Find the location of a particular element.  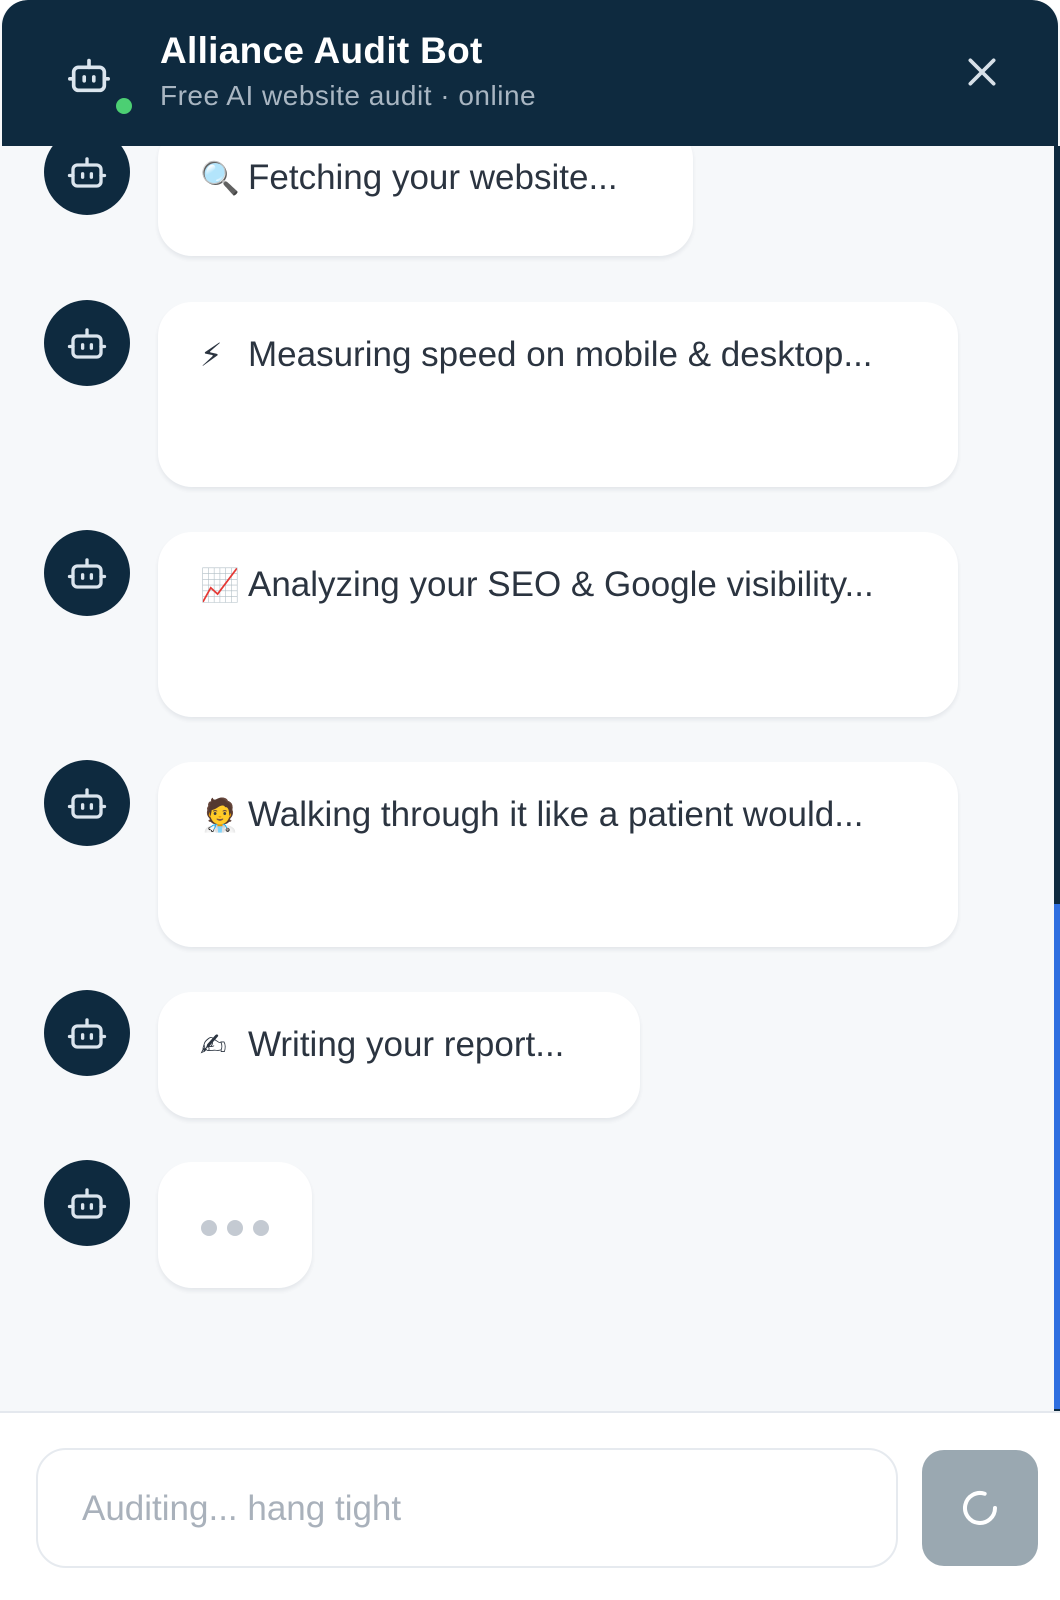

message-input-container is located at coordinates (467, 1508).